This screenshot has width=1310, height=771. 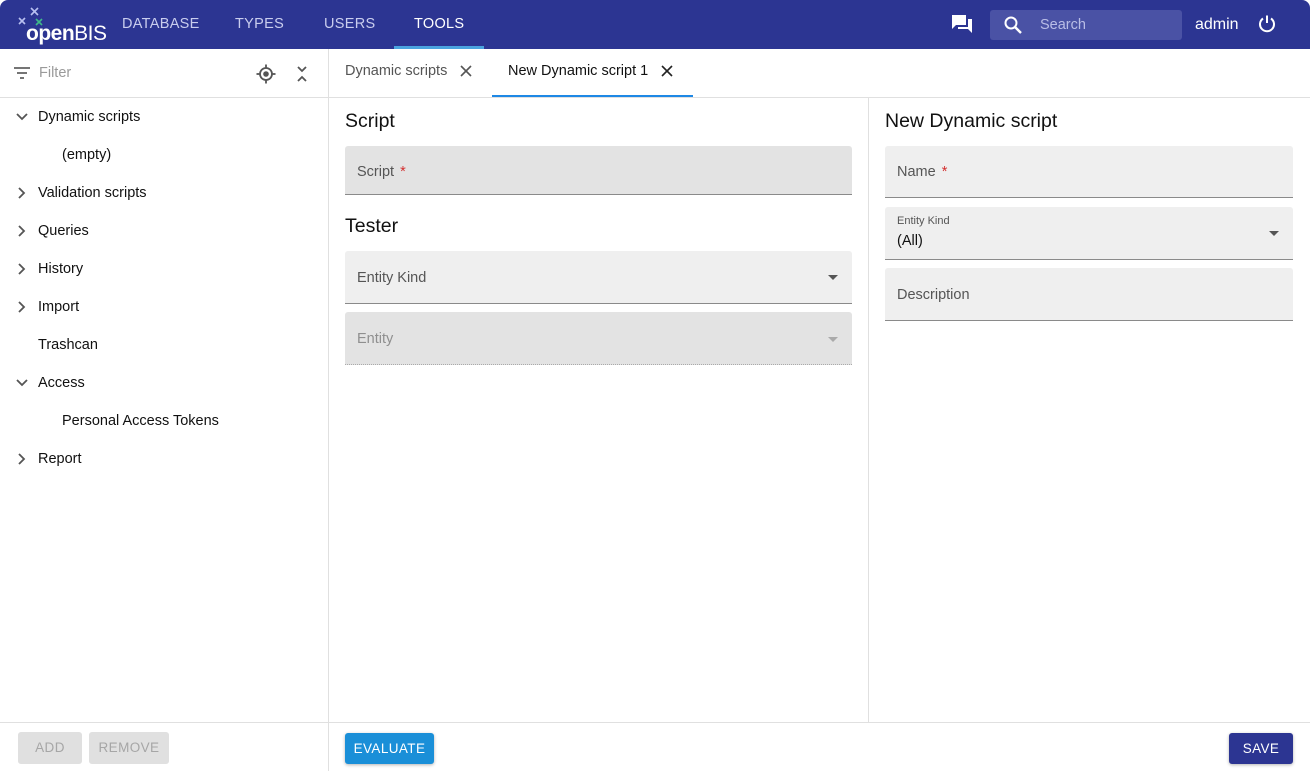 What do you see at coordinates (916, 172) in the screenshot?
I see `name-field-label-text: Name` at bounding box center [916, 172].